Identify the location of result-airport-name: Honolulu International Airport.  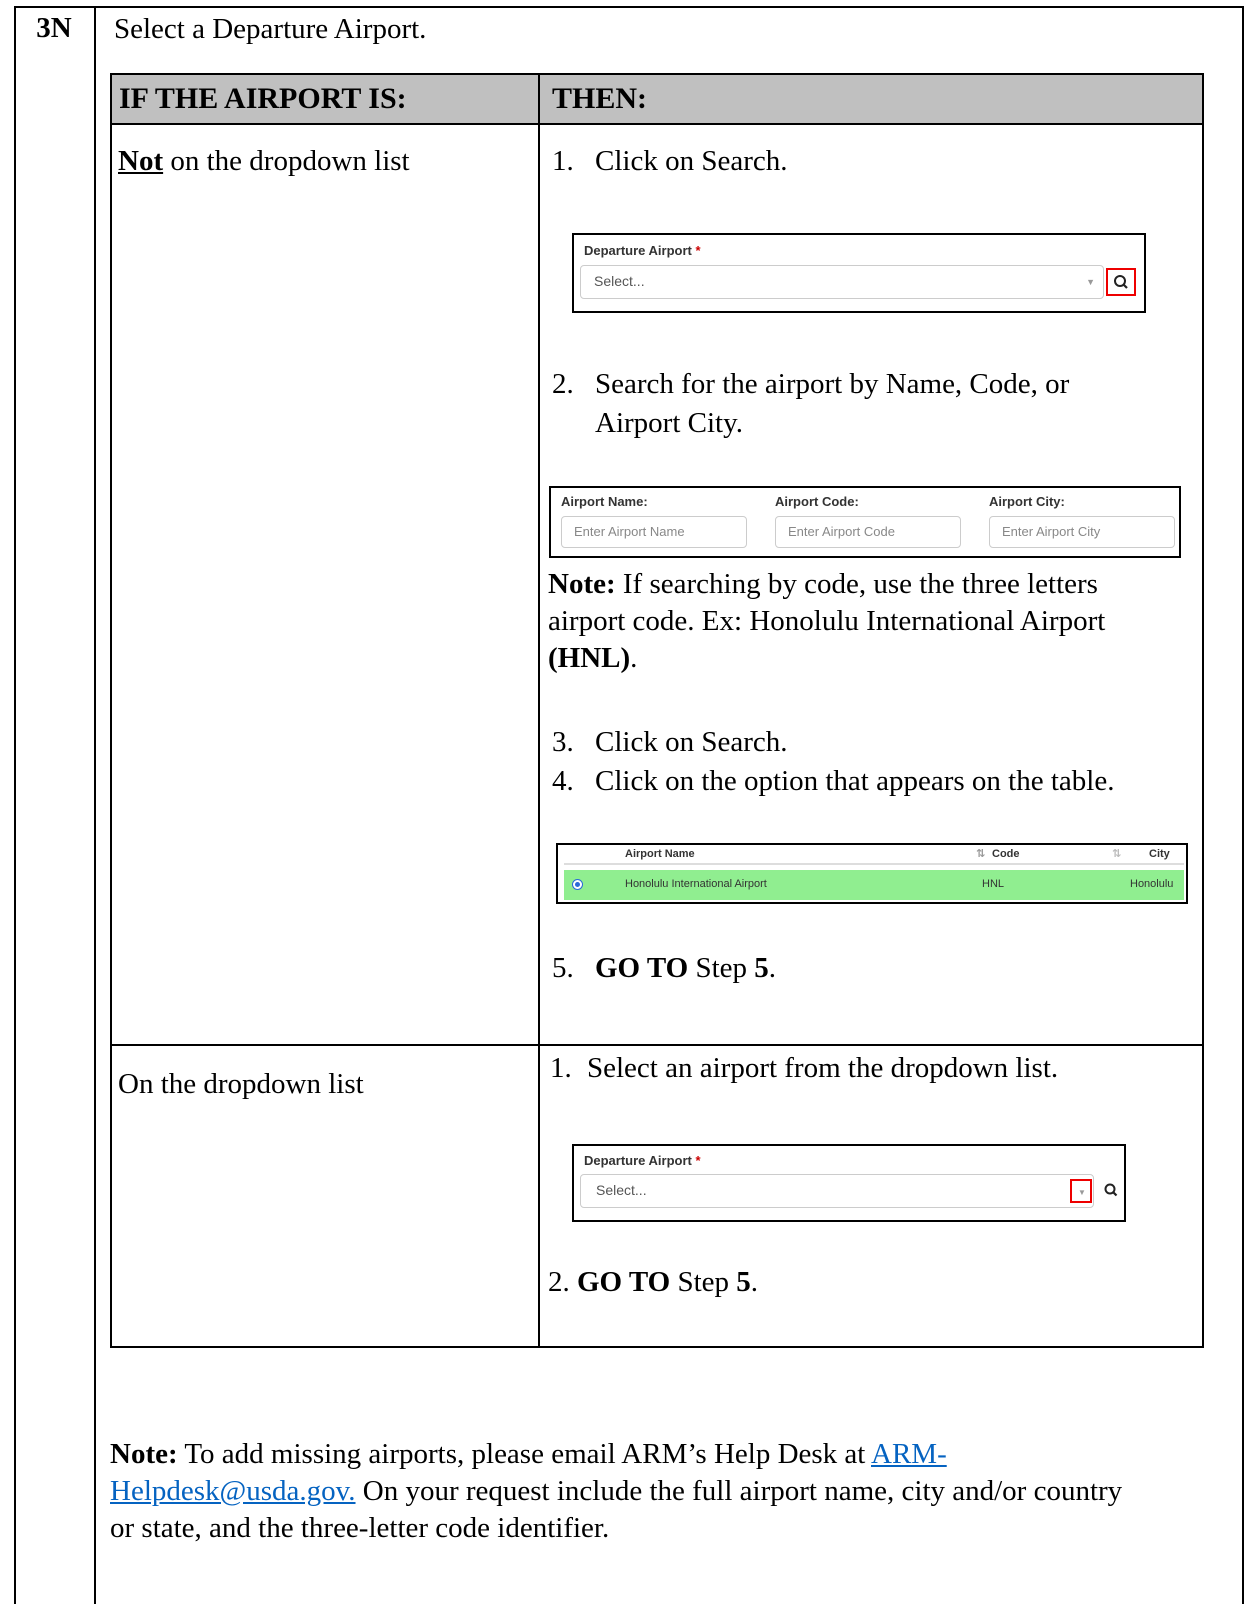
(696, 884).